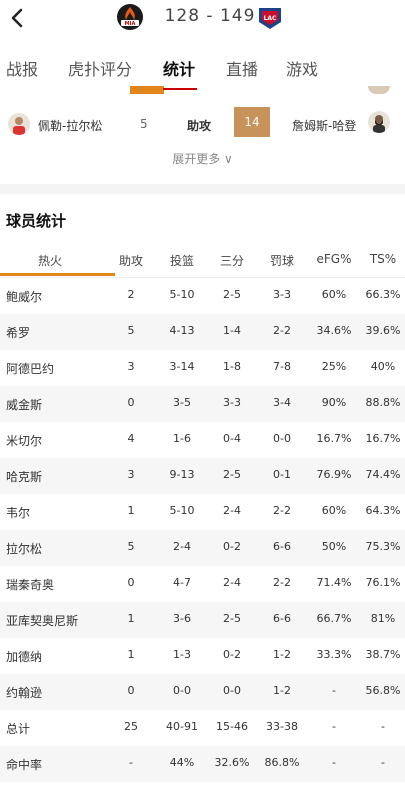  What do you see at coordinates (182, 762) in the screenshot?
I see `fg-cell: 44%` at bounding box center [182, 762].